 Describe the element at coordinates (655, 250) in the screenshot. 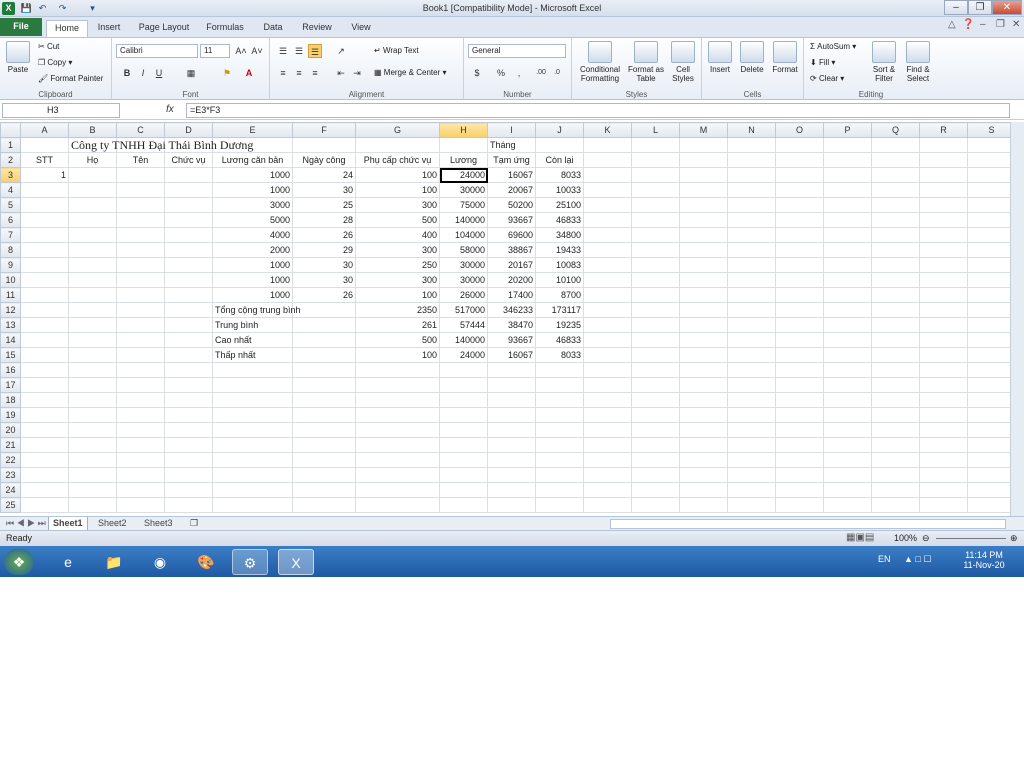

I see `cell-l8` at that location.